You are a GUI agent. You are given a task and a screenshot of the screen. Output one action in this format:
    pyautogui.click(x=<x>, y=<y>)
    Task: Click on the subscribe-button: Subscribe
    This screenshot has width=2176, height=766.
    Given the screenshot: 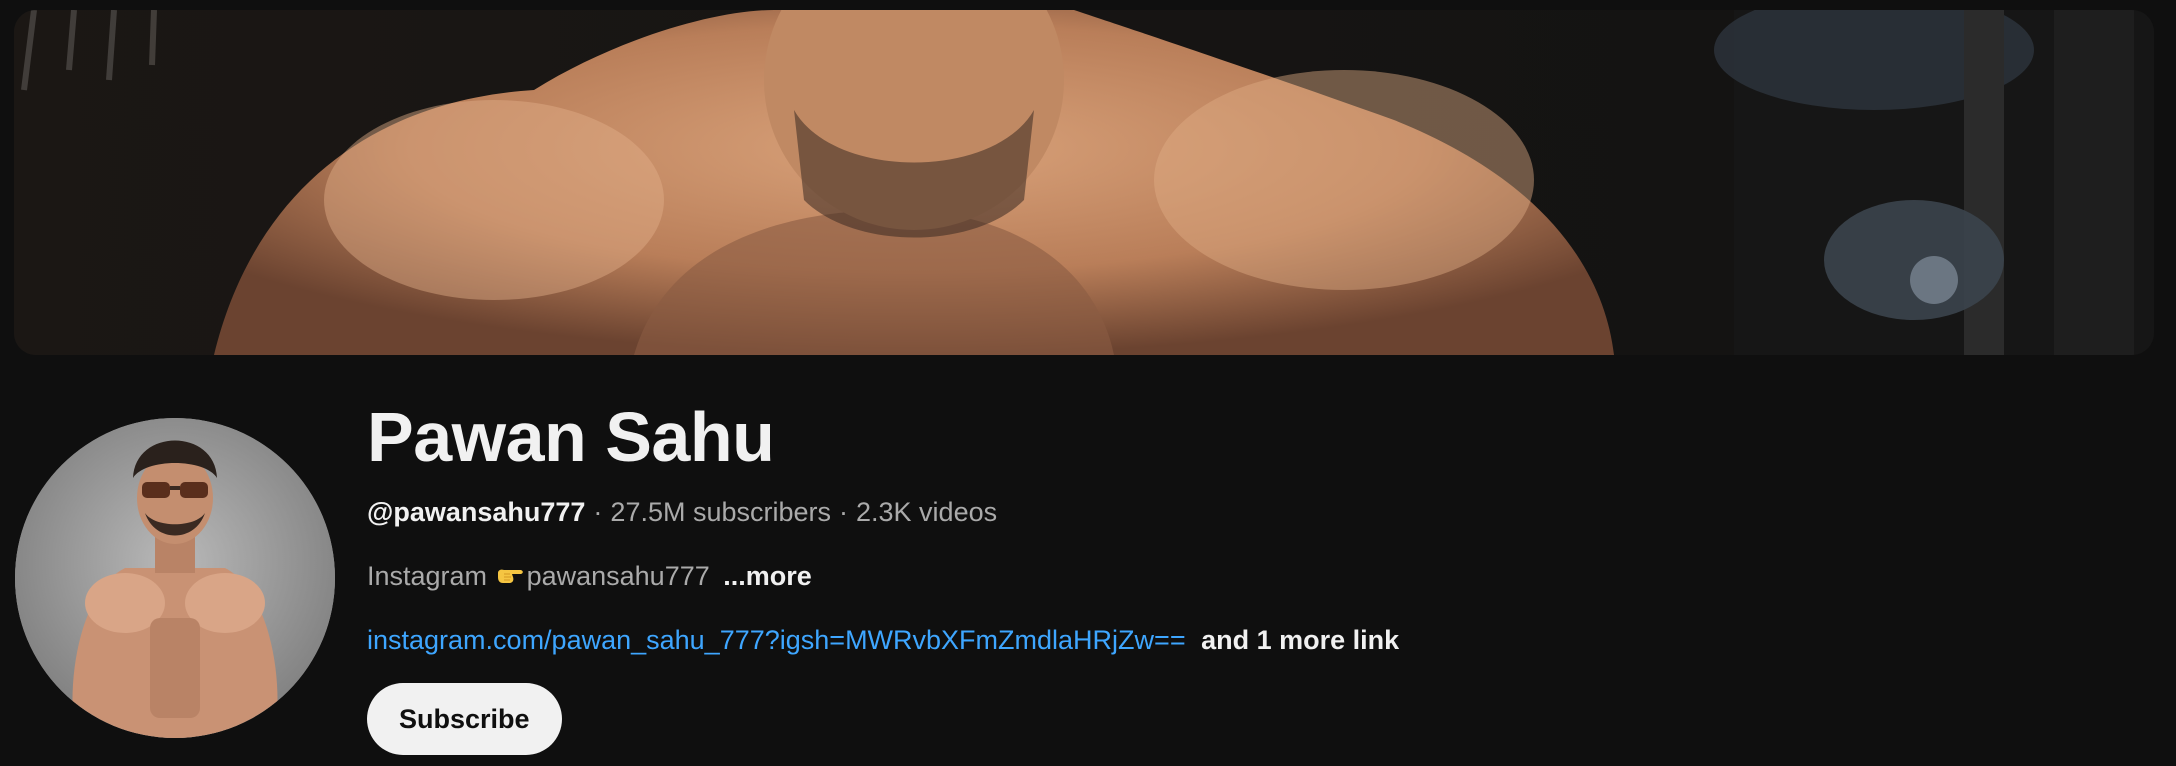 What is the action you would take?
    pyautogui.click(x=464, y=719)
    